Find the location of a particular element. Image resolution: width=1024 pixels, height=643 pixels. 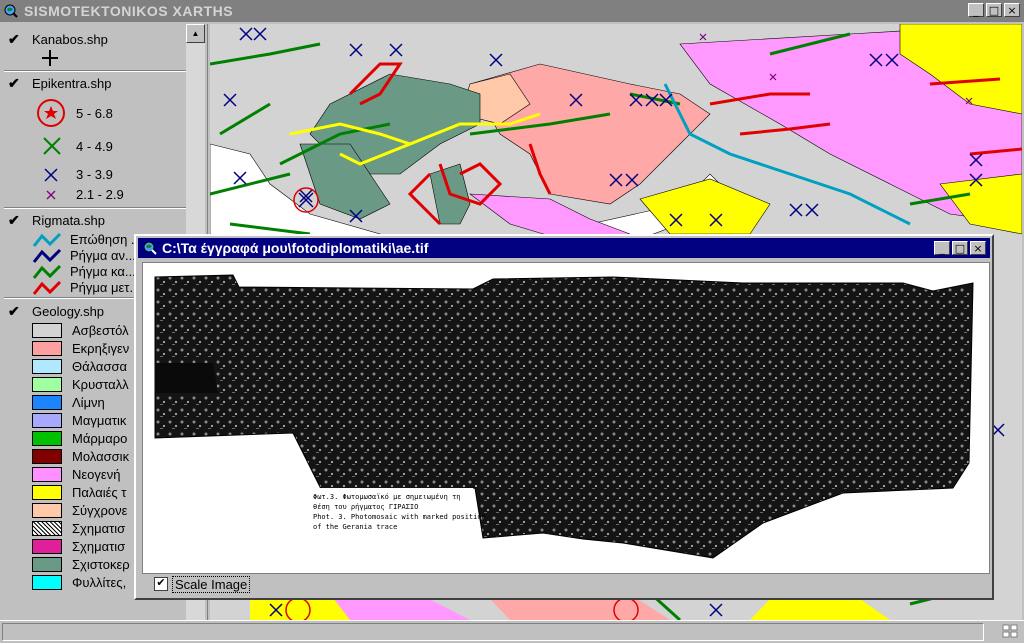

legend-label: 3 - 3.9 is located at coordinates (94, 174).